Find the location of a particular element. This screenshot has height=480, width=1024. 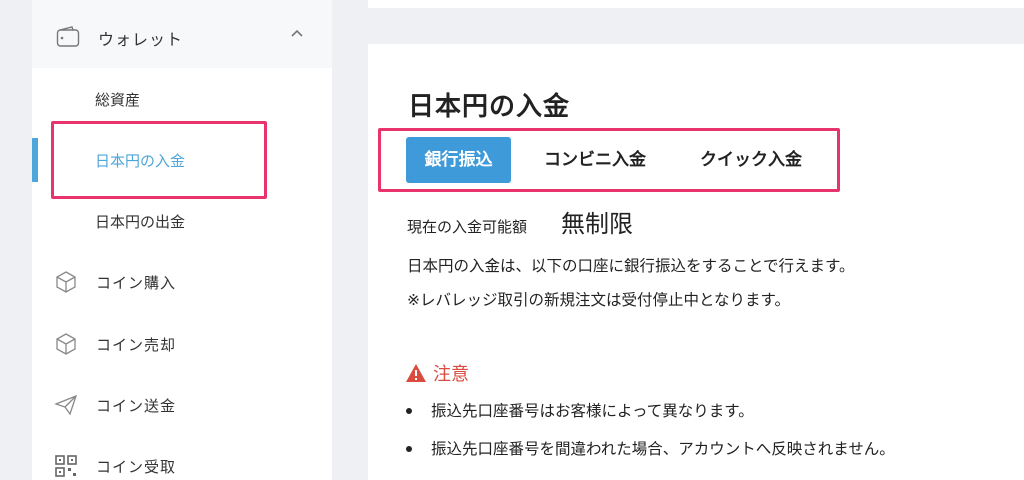

sidebar-item-label: コイン購入 is located at coordinates (136, 283).